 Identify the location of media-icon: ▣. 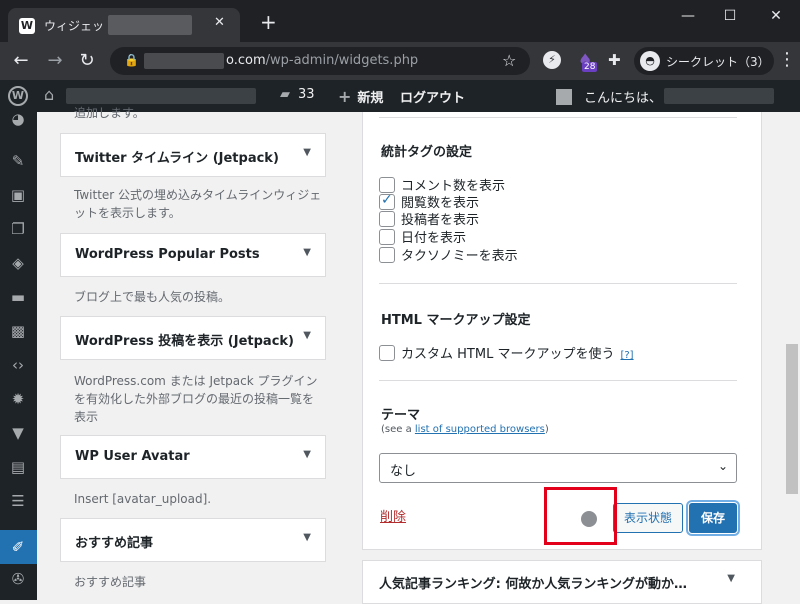
(18, 195).